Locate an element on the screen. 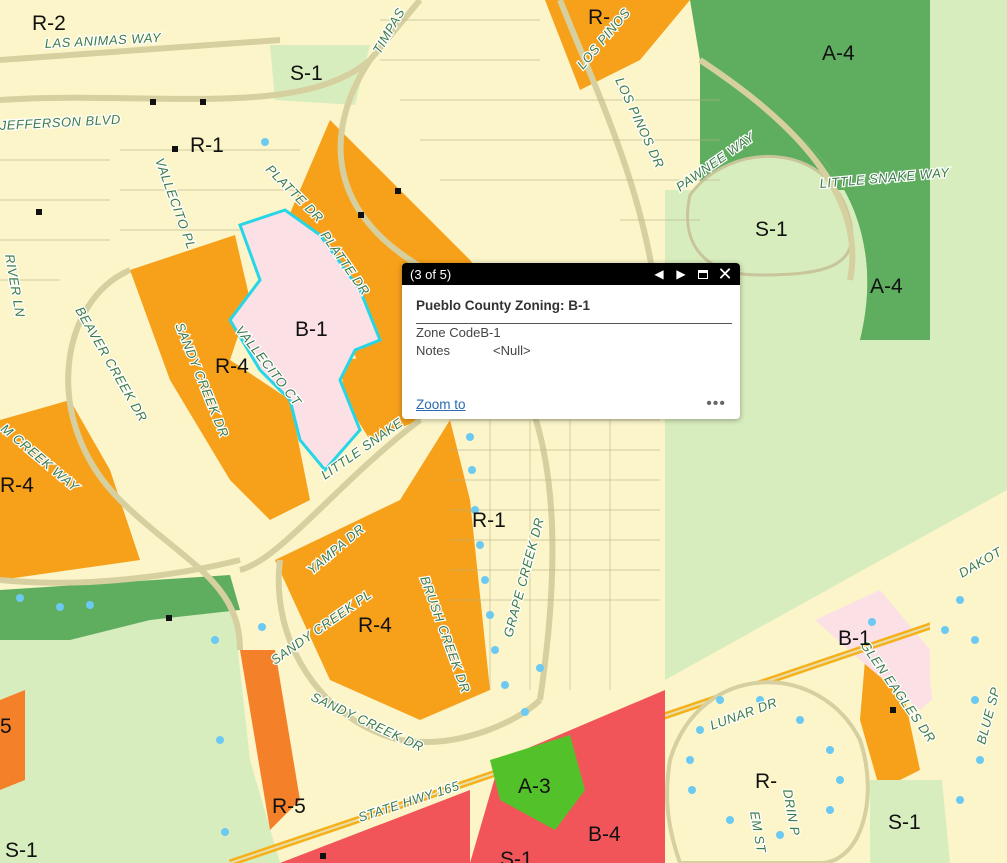 Image resolution: width=1007 pixels, height=863 pixels. attr-row-notes: Notes <Null> is located at coordinates (574, 351).